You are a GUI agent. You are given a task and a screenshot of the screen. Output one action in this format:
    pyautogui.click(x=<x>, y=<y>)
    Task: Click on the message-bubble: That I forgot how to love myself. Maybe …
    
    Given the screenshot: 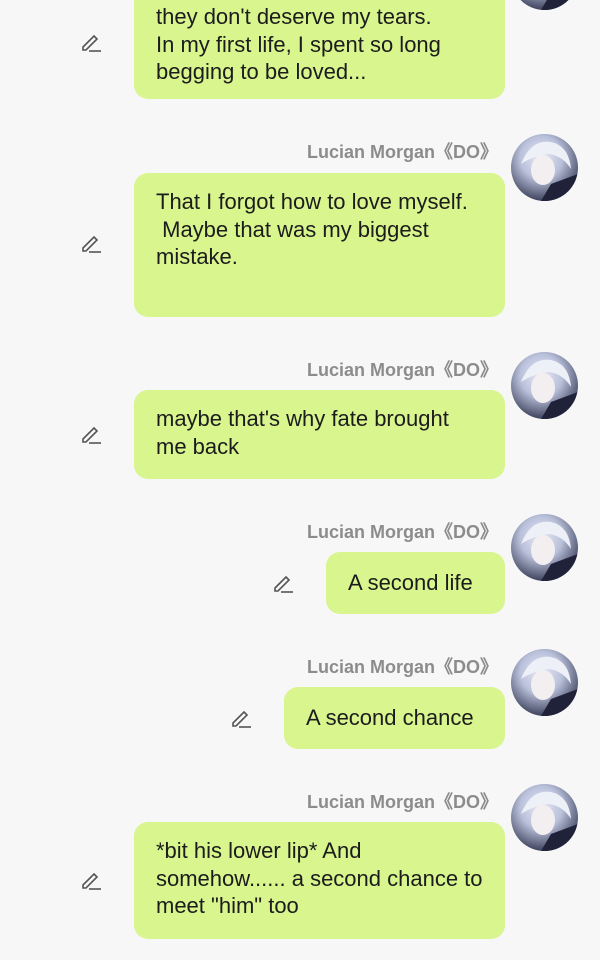 What is the action you would take?
    pyautogui.click(x=319, y=245)
    